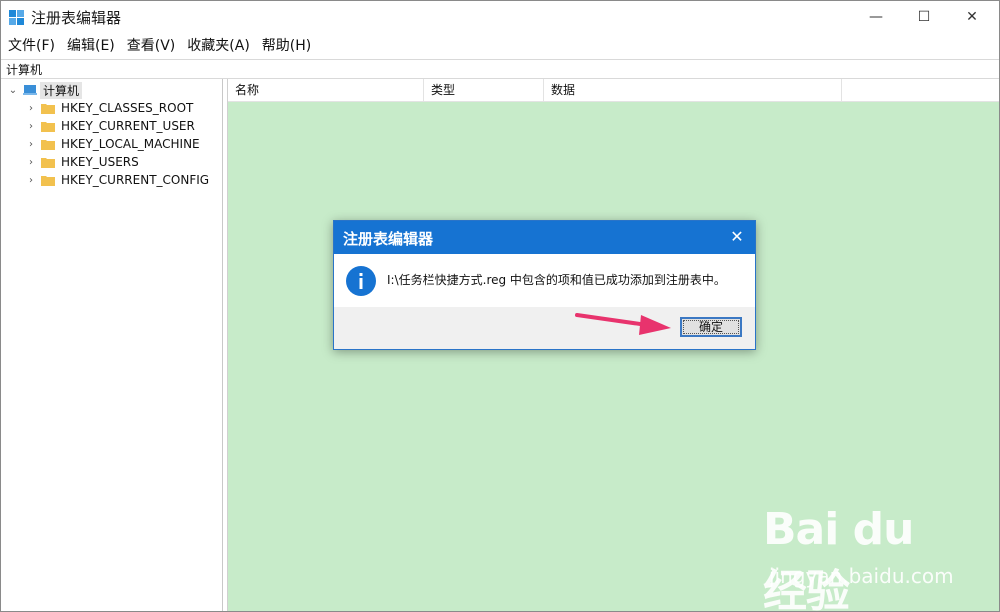 Image resolution: width=1000 pixels, height=612 pixels. What do you see at coordinates (217, 46) in the screenshot?
I see `menu-favorites: 收藏夹(A)` at bounding box center [217, 46].